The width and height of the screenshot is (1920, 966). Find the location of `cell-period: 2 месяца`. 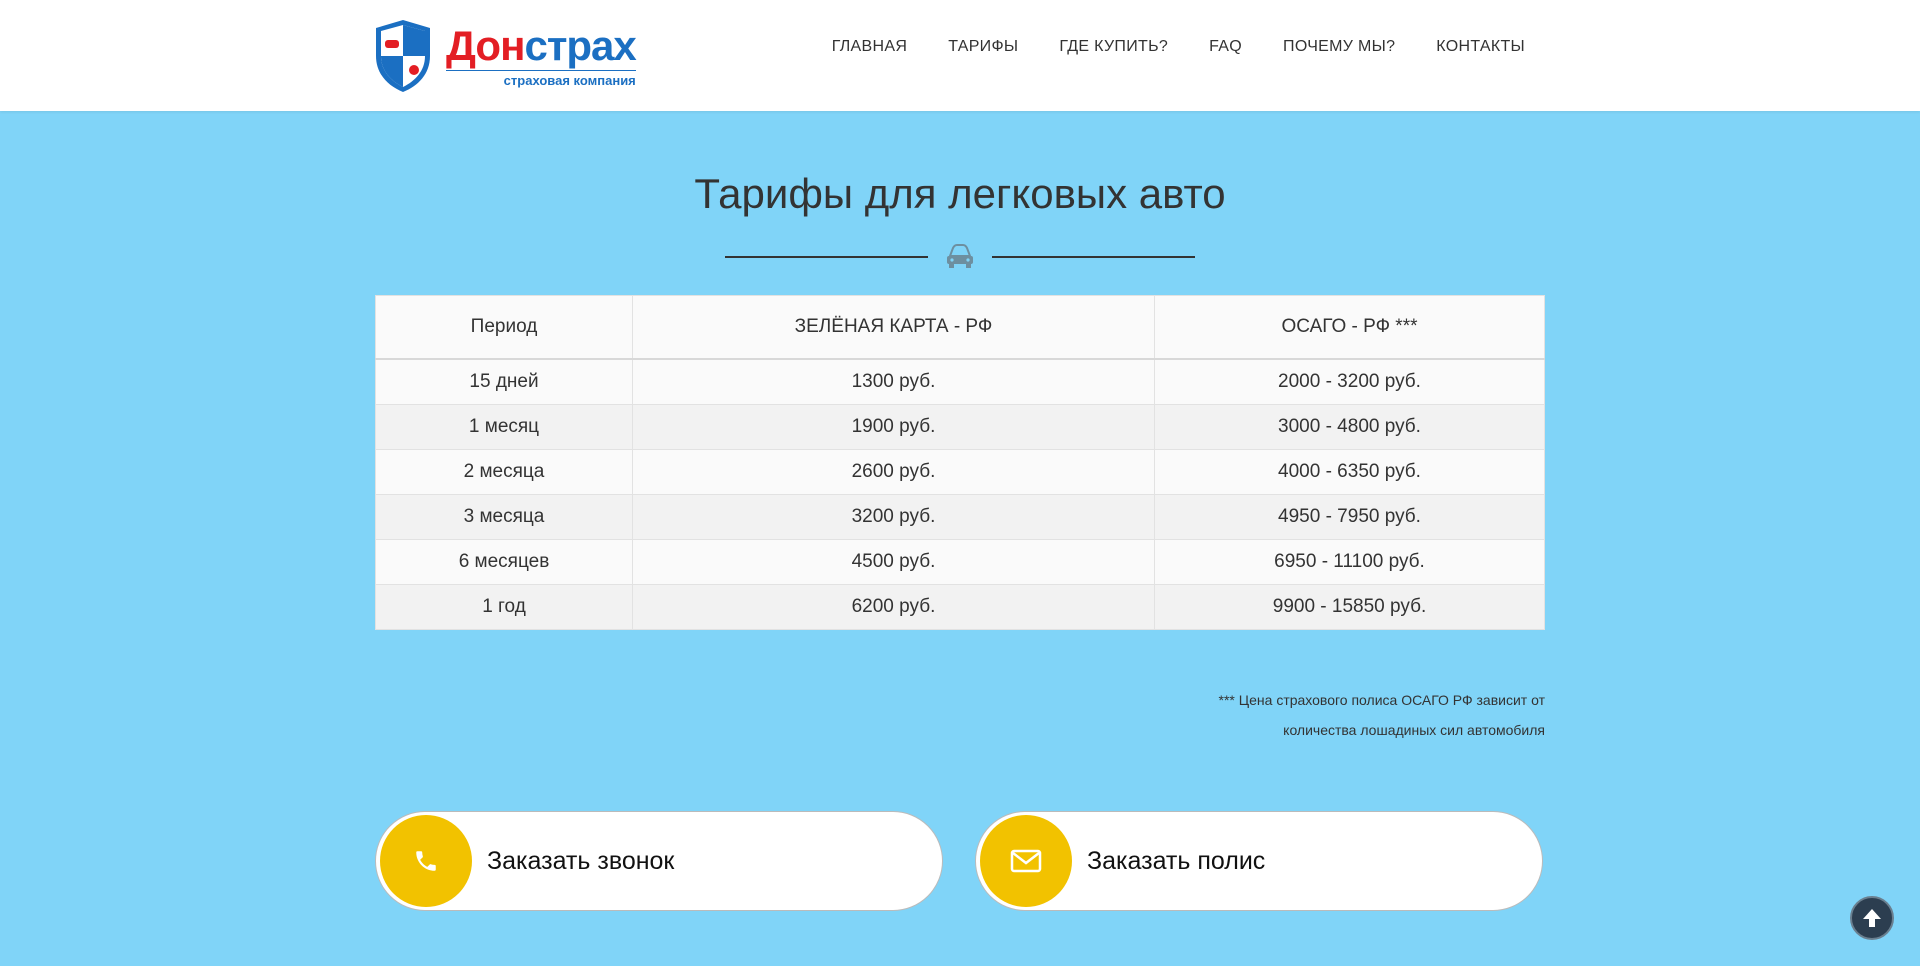

cell-period: 2 месяца is located at coordinates (504, 472).